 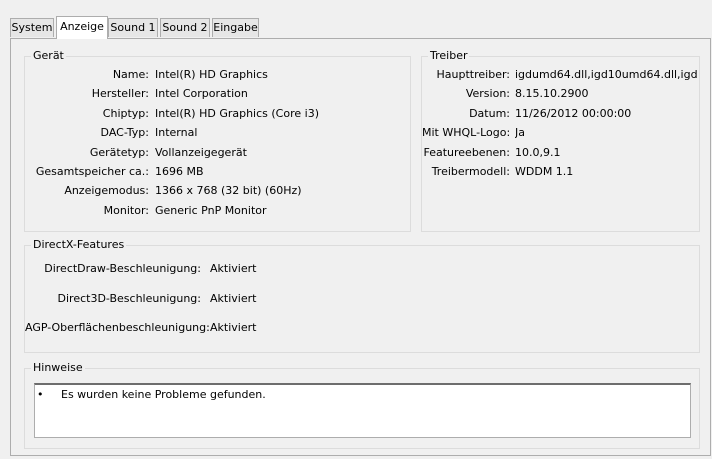 I want to click on value: 8.15.10.2900, so click(x=552, y=93).